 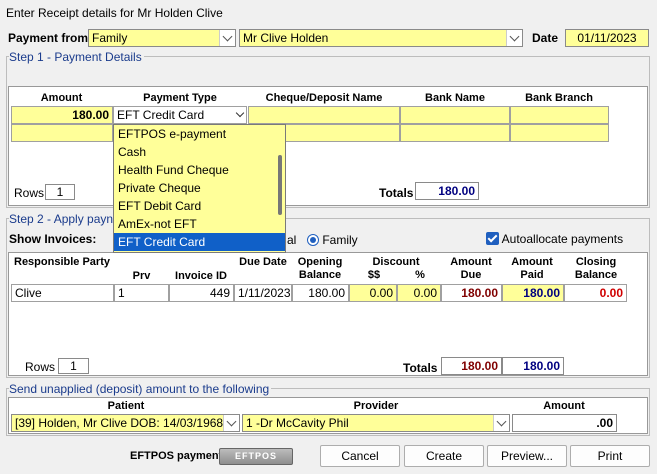 What do you see at coordinates (291, 240) in the screenshot?
I see `radio-individual-label: al` at bounding box center [291, 240].